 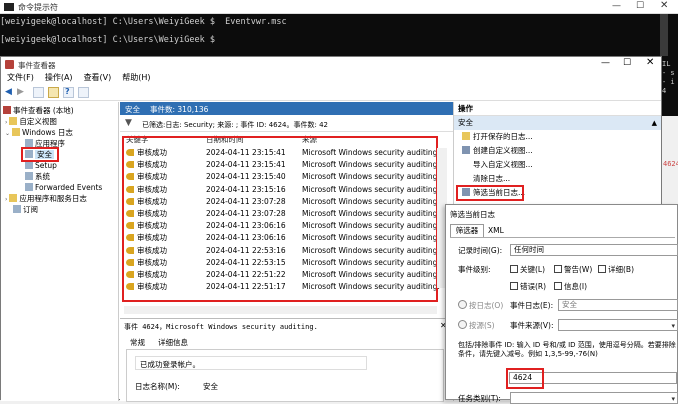 What do you see at coordinates (525, 378) in the screenshot?
I see `event-id-highlight-box` at bounding box center [525, 378].